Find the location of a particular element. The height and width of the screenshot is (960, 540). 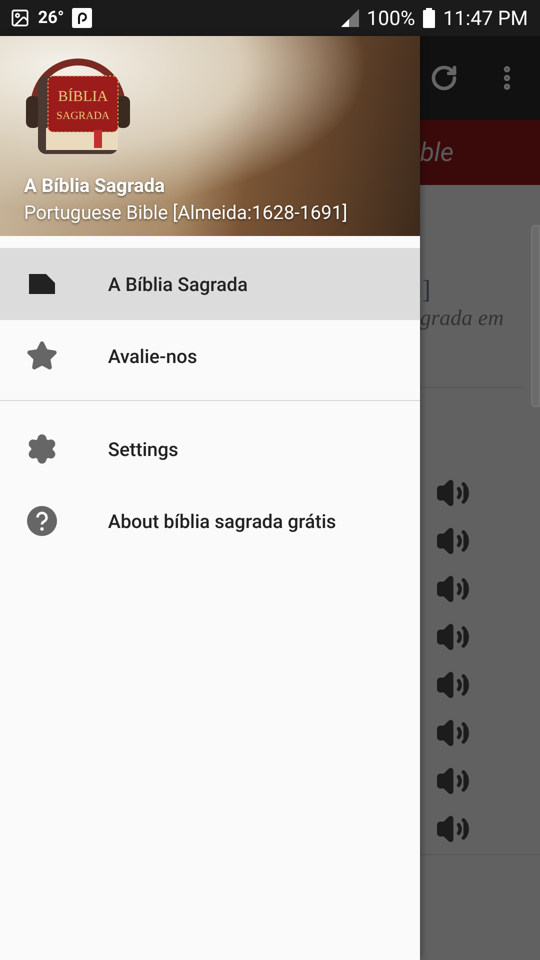

temperature: 26° is located at coordinates (51, 18).